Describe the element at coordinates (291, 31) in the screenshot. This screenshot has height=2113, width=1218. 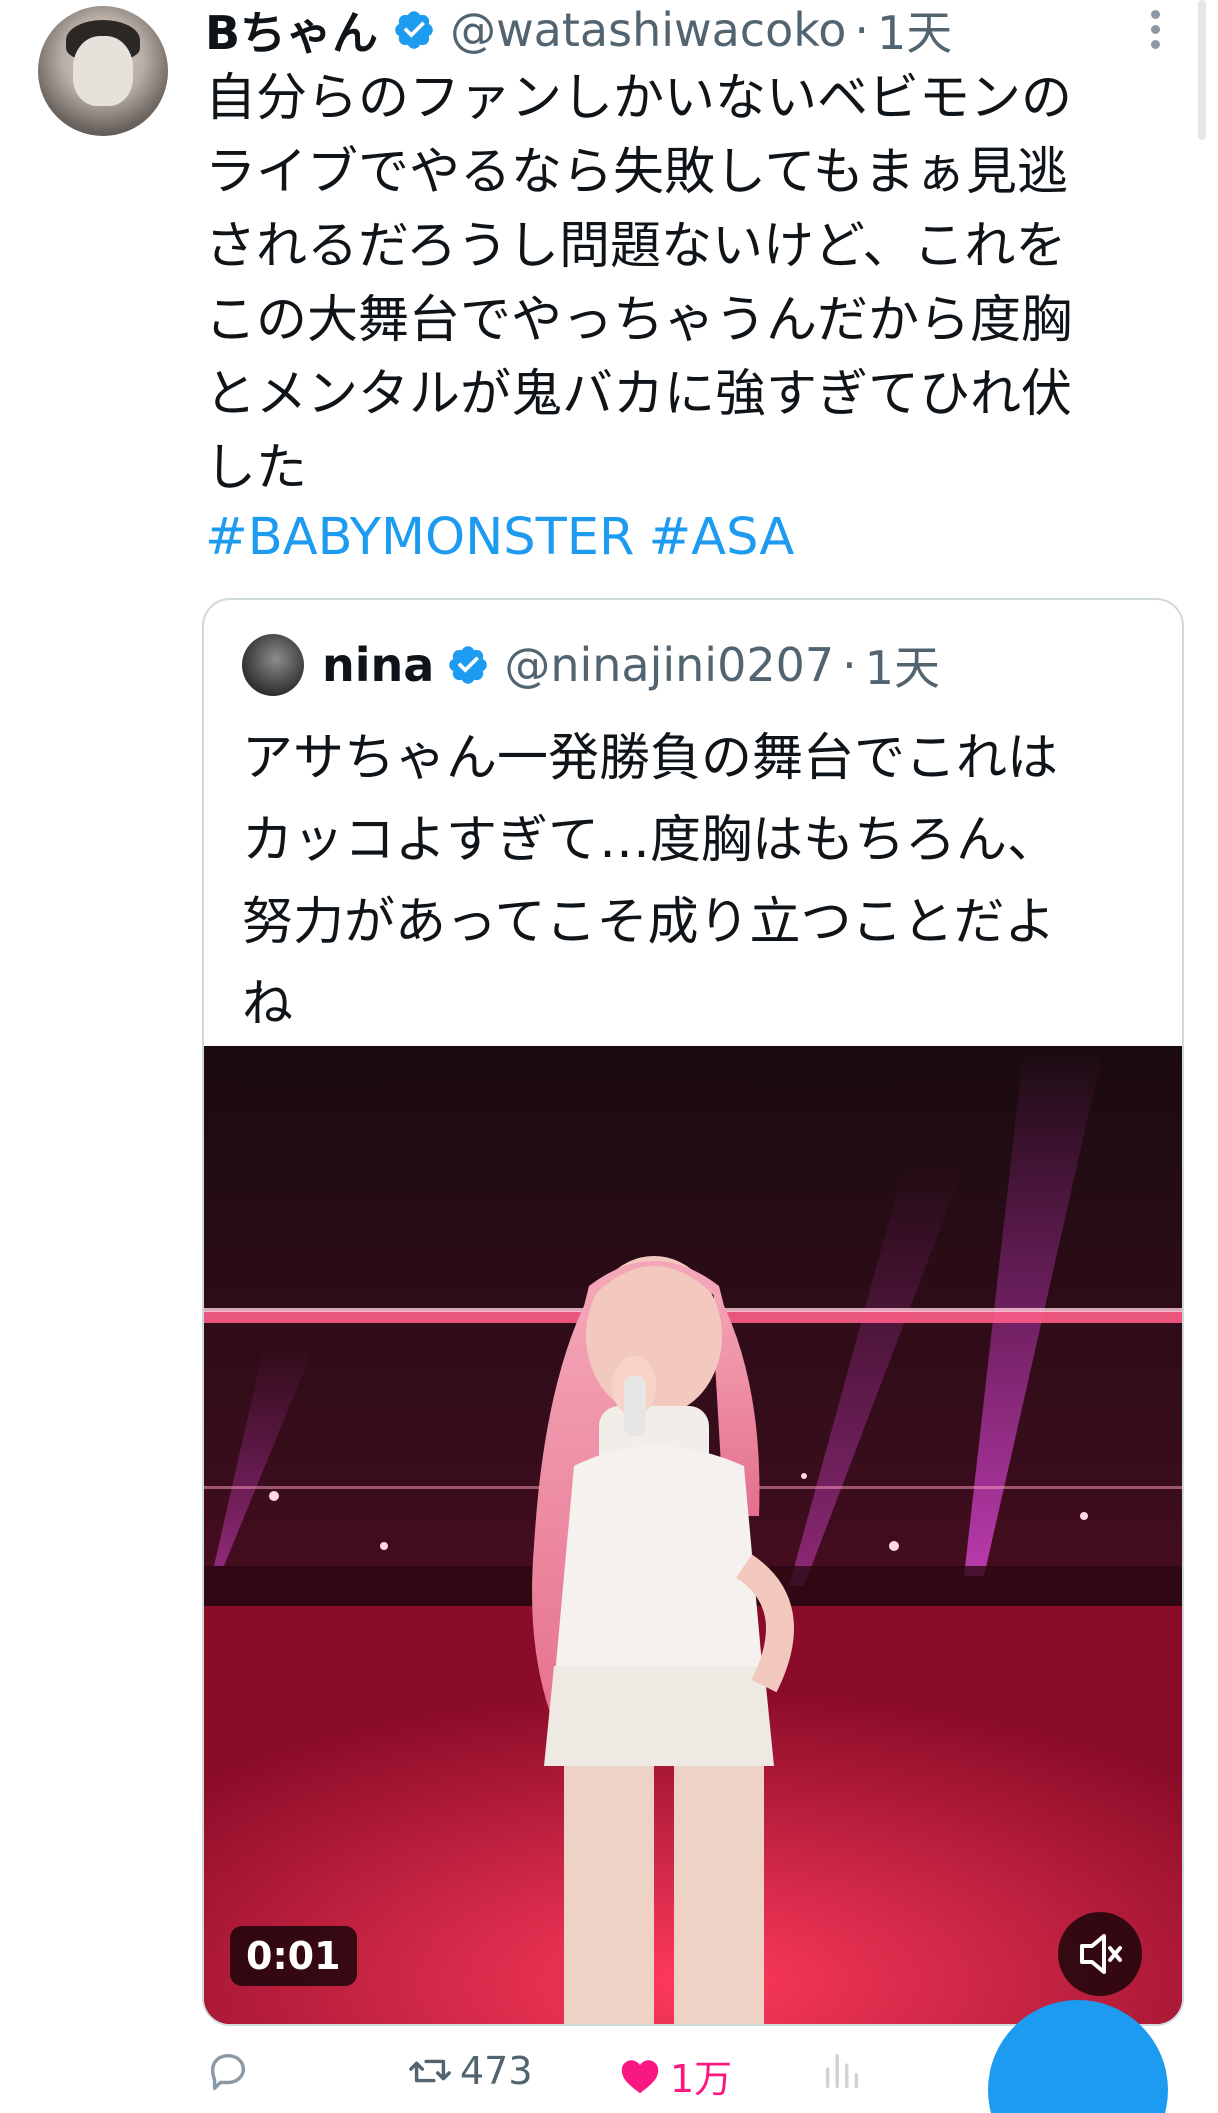
I see `author-display-name: Bちゃん` at that location.